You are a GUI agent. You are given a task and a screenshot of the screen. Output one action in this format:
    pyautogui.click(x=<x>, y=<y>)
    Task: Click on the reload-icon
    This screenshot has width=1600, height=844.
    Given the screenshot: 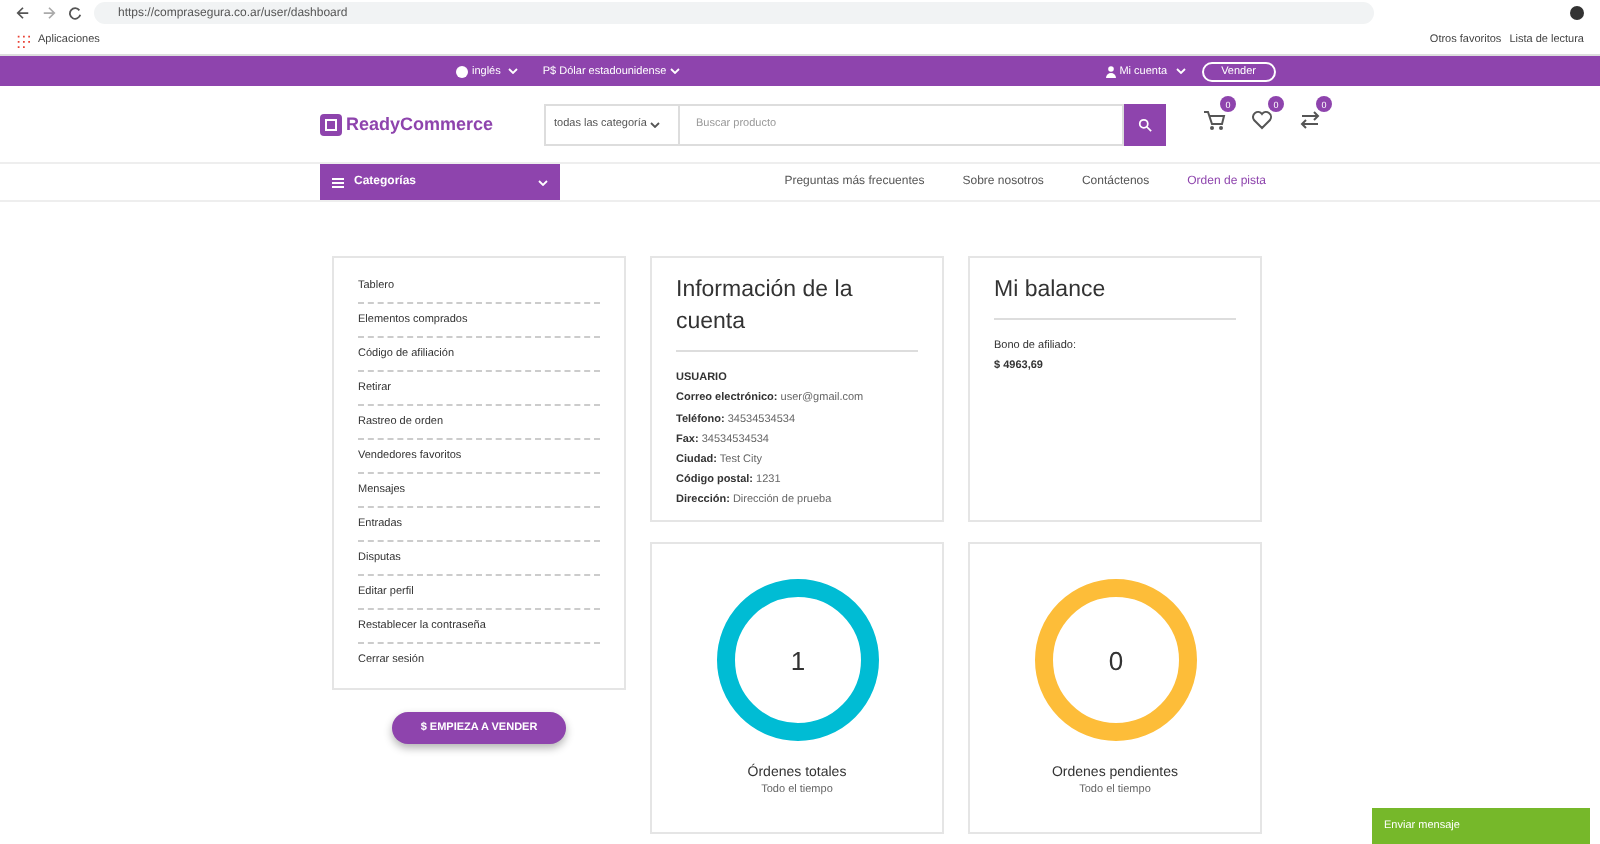 What is the action you would take?
    pyautogui.click(x=75, y=13)
    